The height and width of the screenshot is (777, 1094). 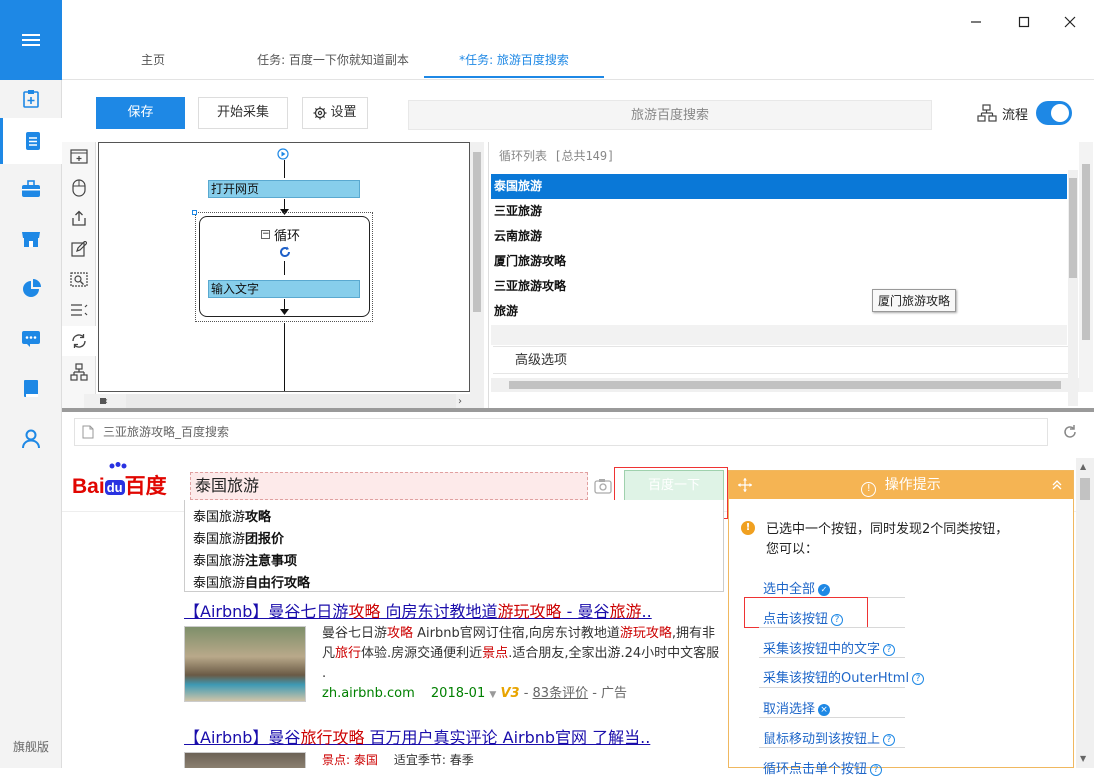 What do you see at coordinates (829, 737) in the screenshot?
I see `mouse-move-link: 鼠标移动到该按钮上?` at bounding box center [829, 737].